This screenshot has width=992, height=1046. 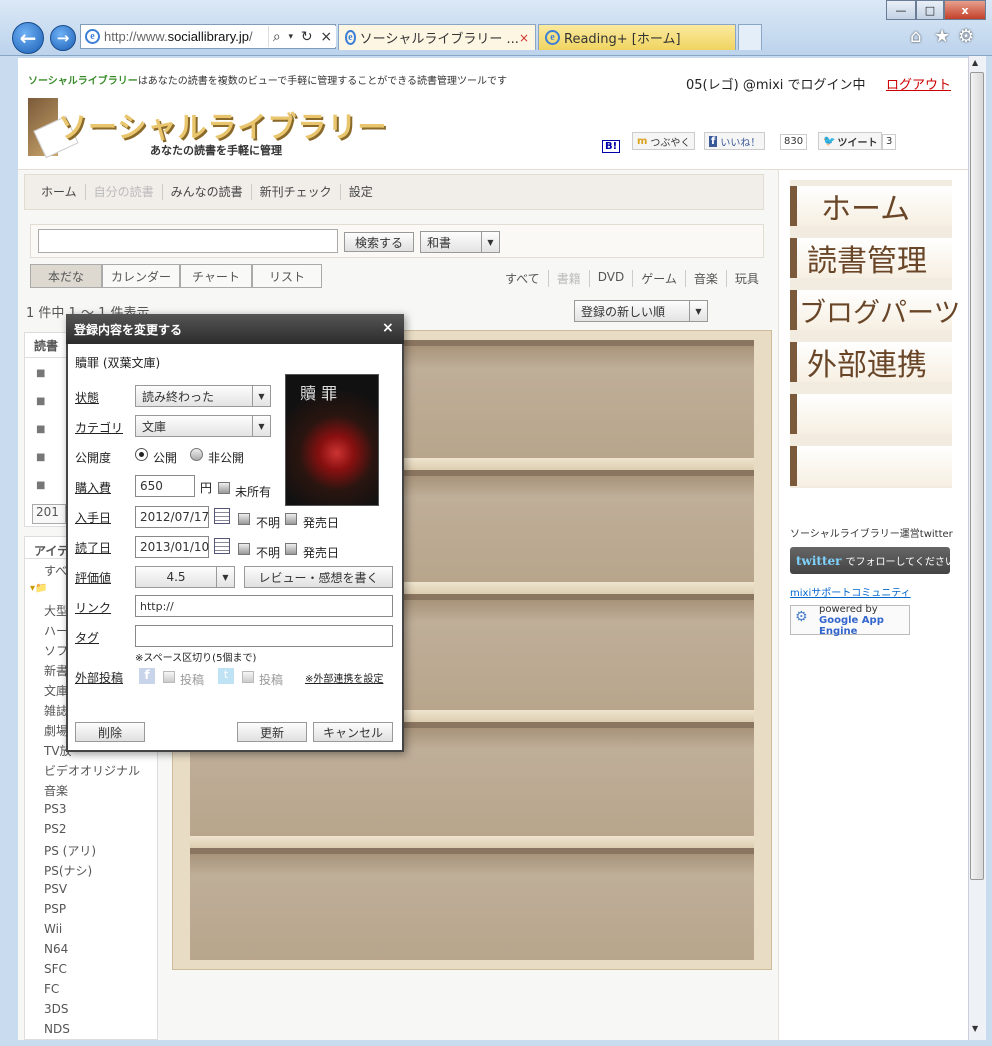 I want to click on nav-reading-management: 読書管理, so click(x=871, y=258).